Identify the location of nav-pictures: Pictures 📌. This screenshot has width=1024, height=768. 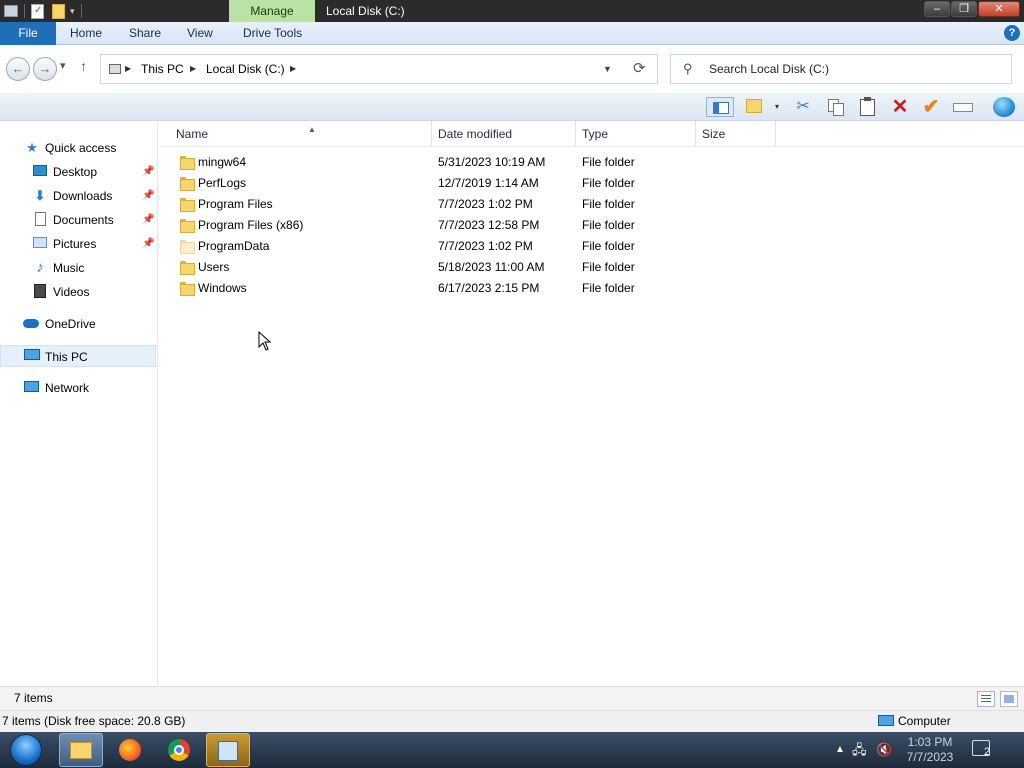
(78, 244).